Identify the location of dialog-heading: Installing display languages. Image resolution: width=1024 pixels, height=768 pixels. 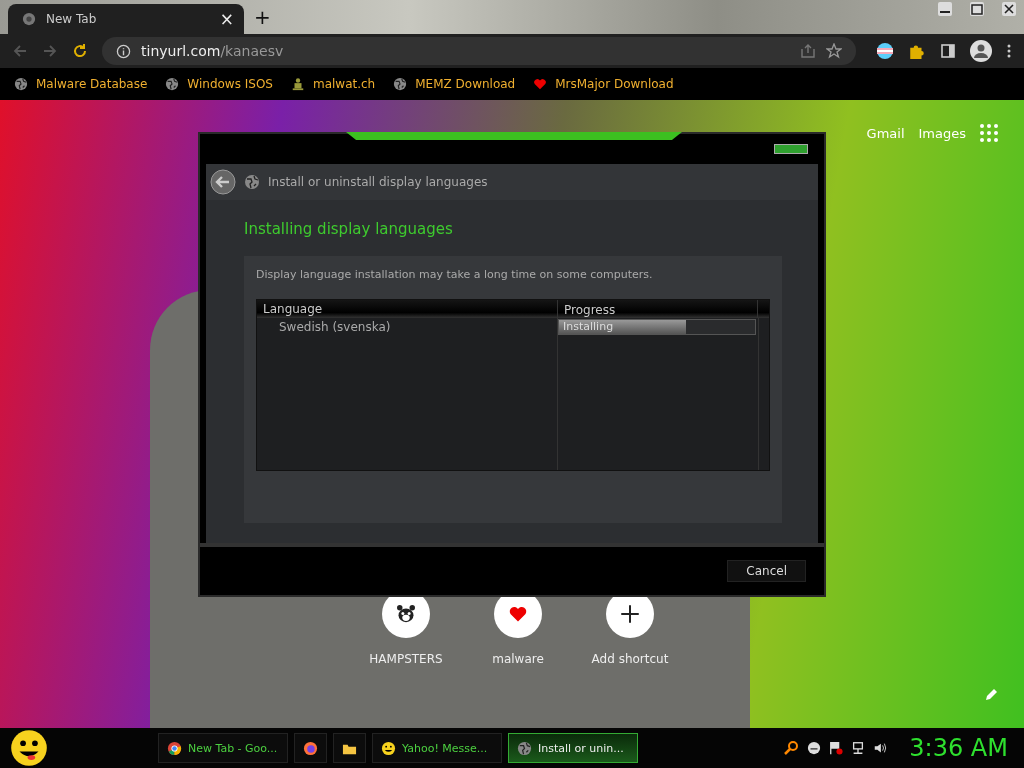
(349, 229).